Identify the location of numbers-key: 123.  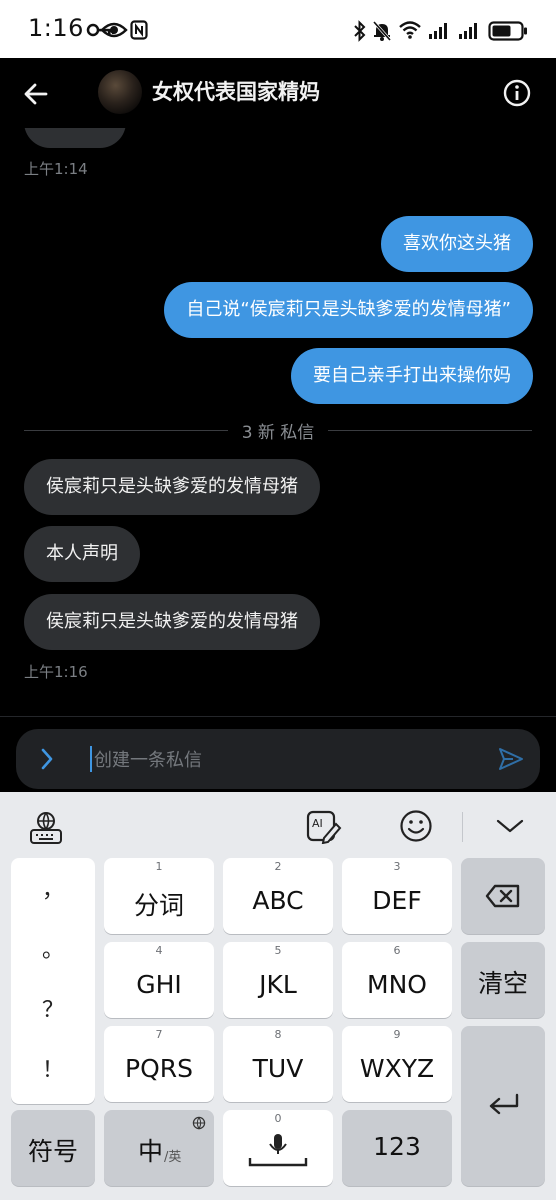
(397, 1148).